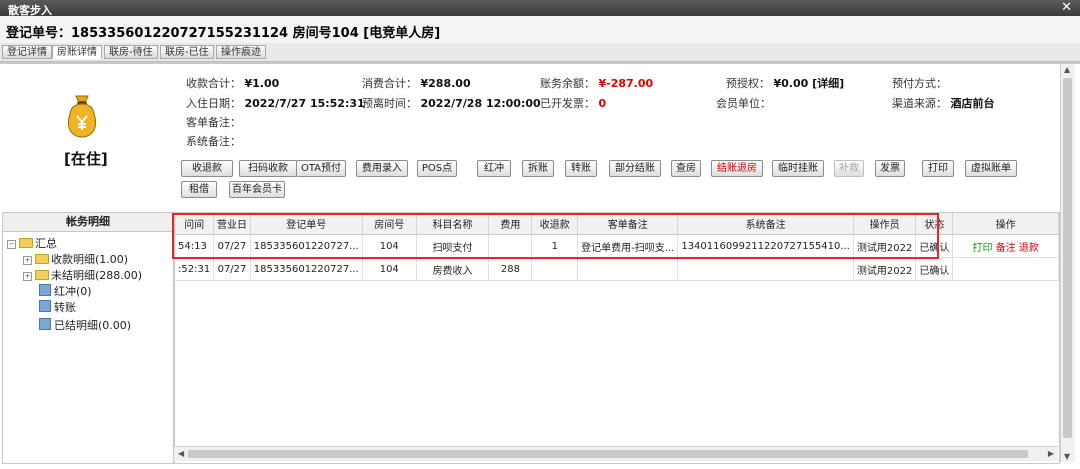 The height and width of the screenshot is (469, 1080). Describe the element at coordinates (628, 224) in the screenshot. I see `col-guest-remark: 客单备注` at that location.